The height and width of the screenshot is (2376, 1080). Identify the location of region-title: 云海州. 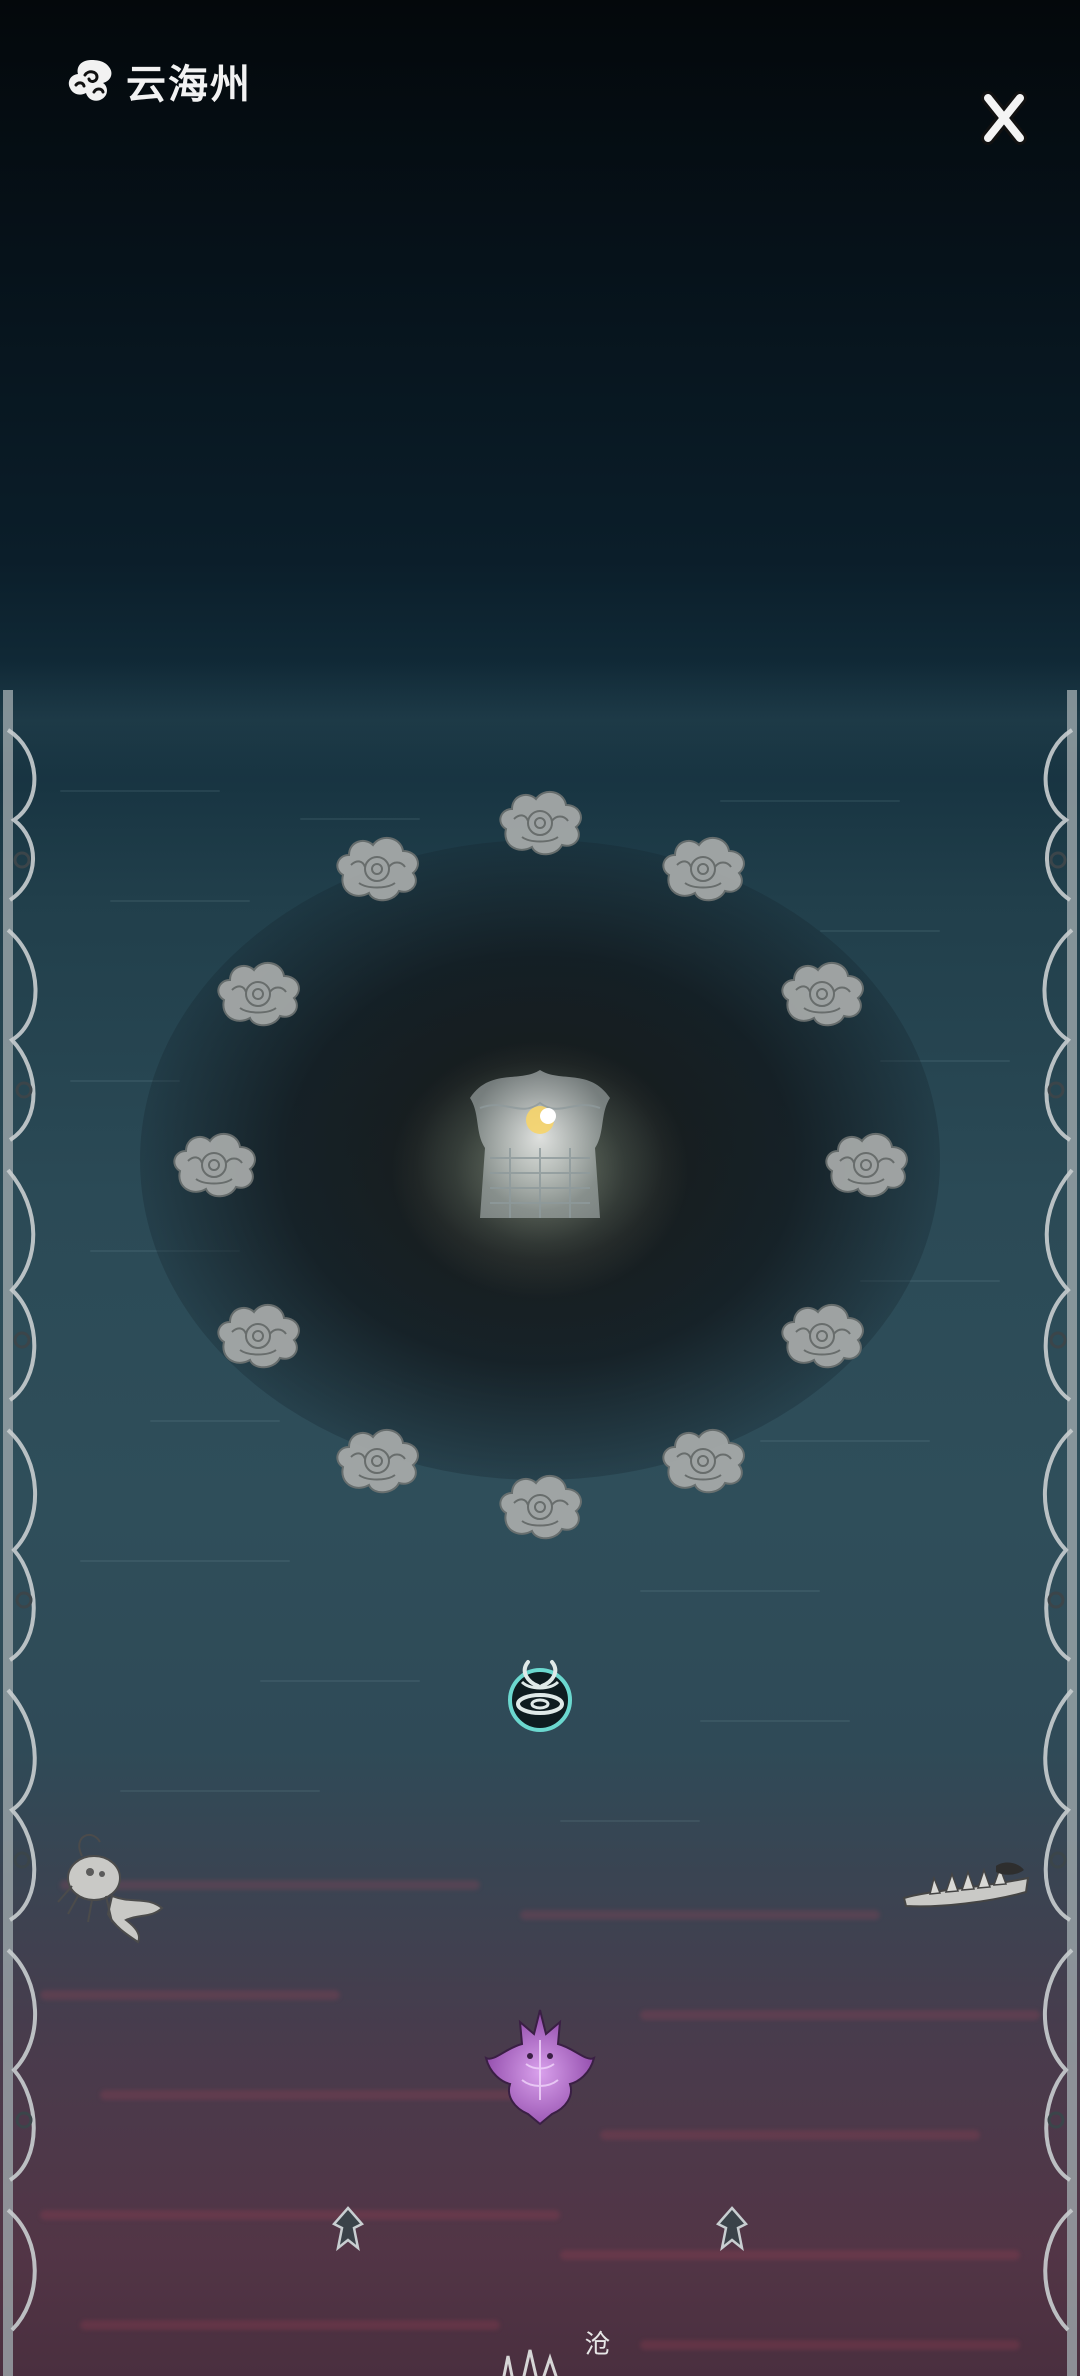
(189, 85).